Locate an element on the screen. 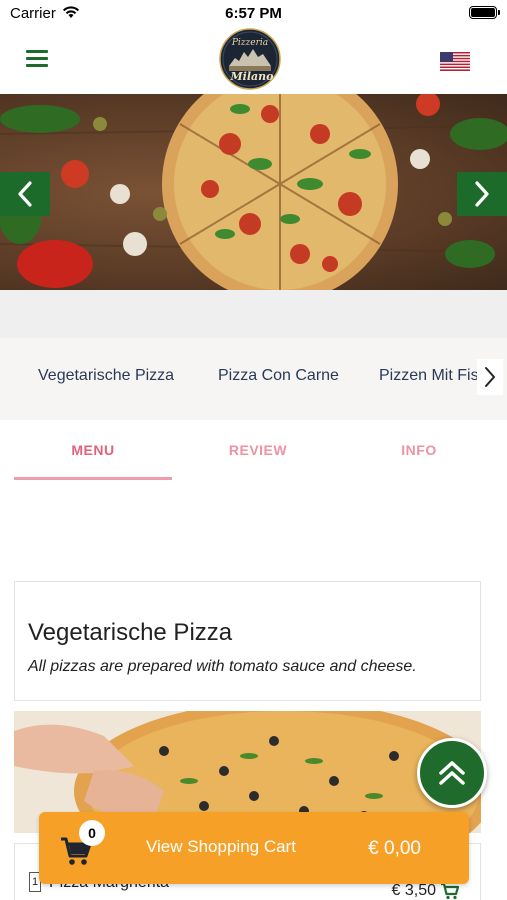 The width and height of the screenshot is (507, 900). tab-info: INFO is located at coordinates (419, 450).